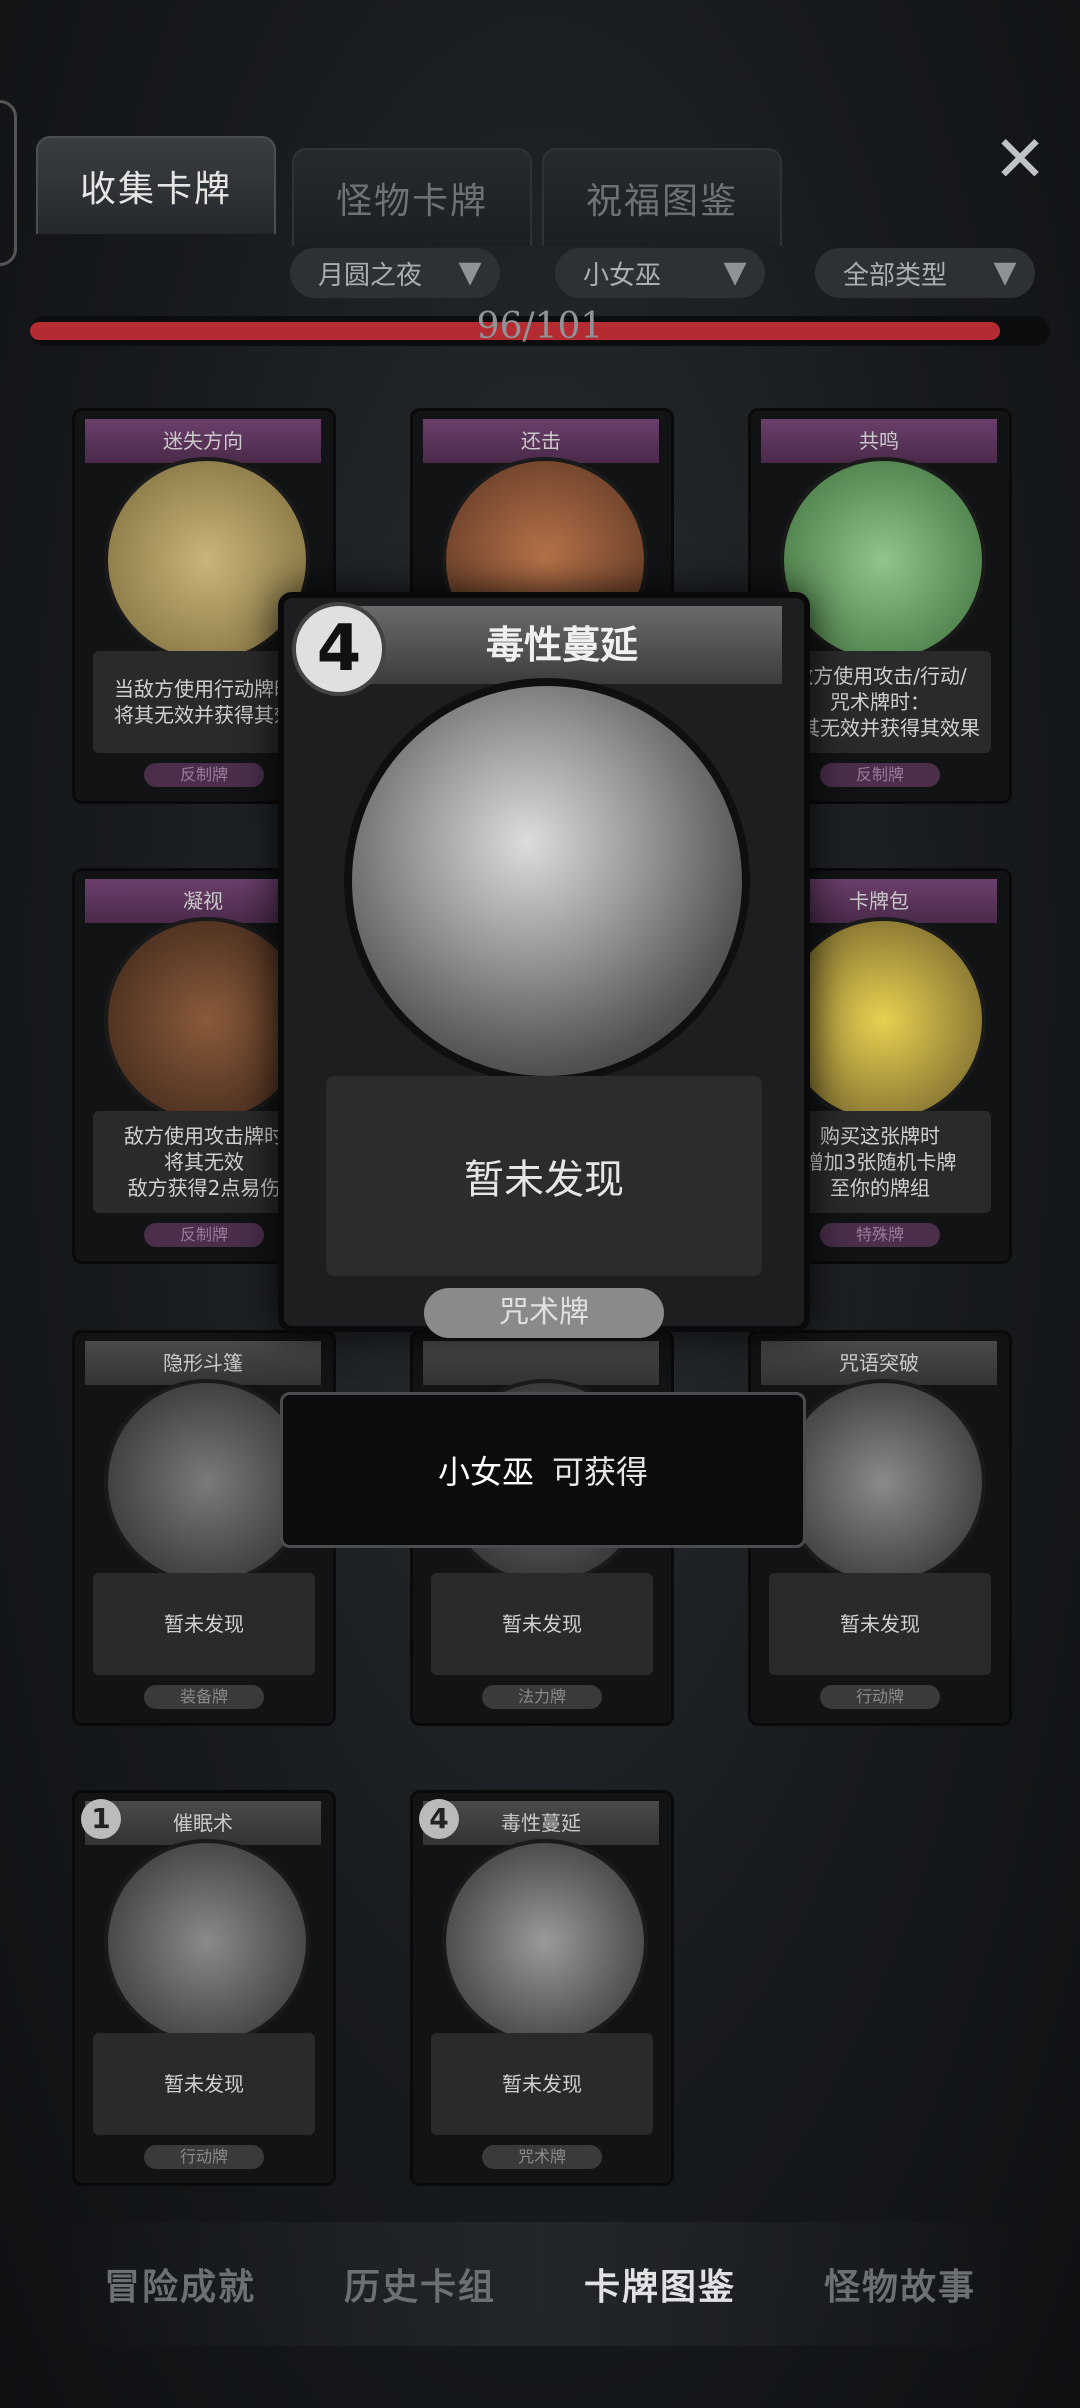 Image resolution: width=1080 pixels, height=2408 pixels. What do you see at coordinates (411, 201) in the screenshot?
I see `tab-label: 怪物卡牌` at bounding box center [411, 201].